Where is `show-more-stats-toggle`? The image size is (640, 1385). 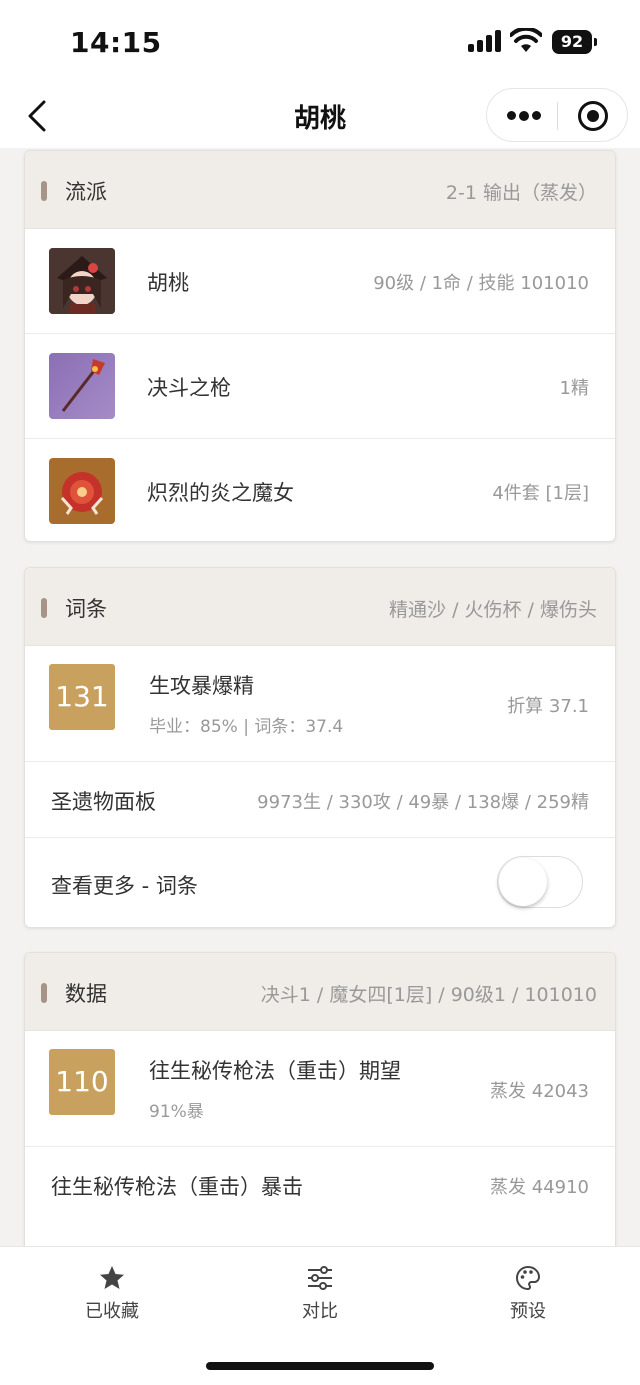
show-more-stats-toggle is located at coordinates (540, 882).